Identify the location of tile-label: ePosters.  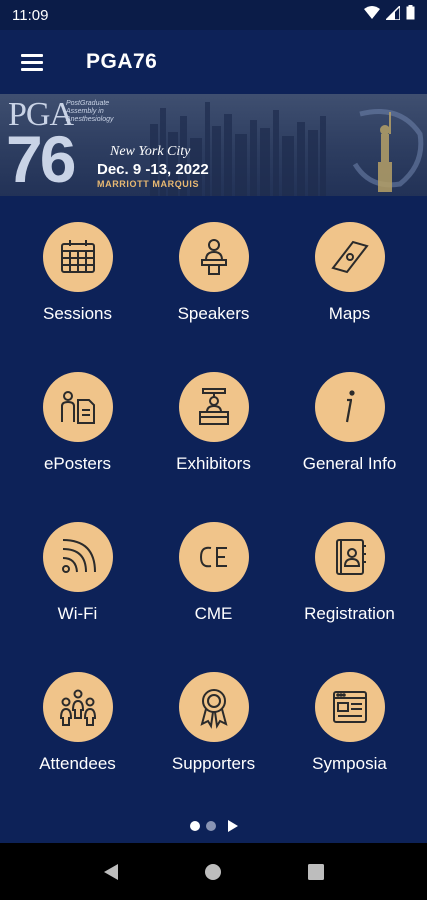
(77, 463).